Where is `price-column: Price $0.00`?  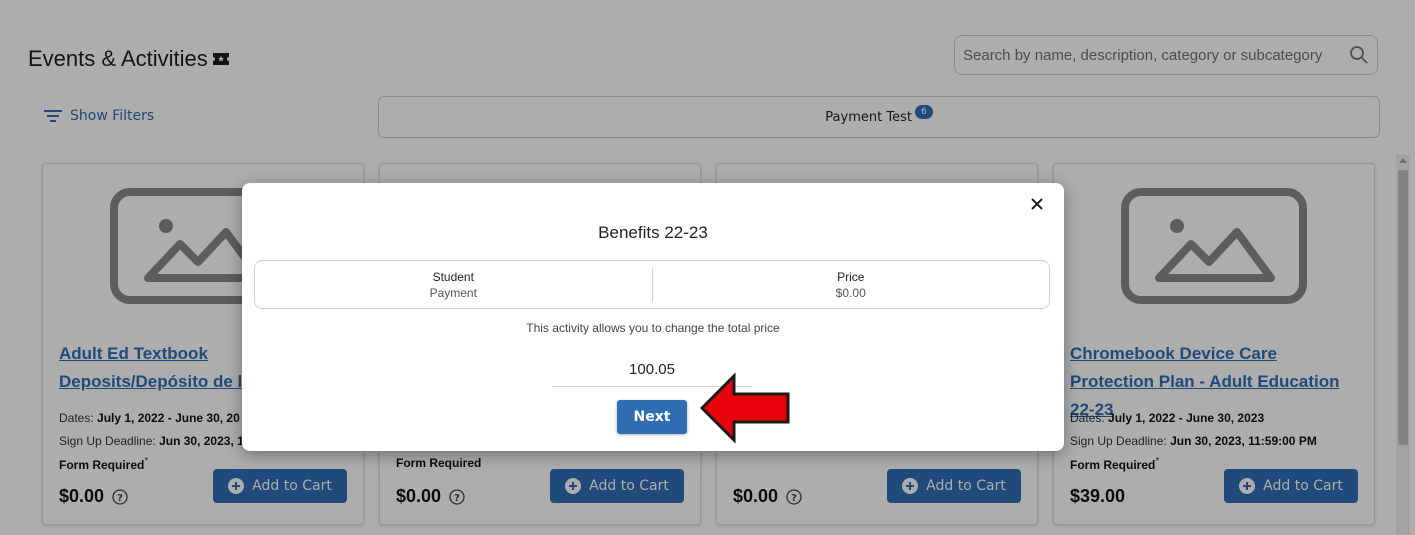
price-column: Price $0.00 is located at coordinates (851, 284).